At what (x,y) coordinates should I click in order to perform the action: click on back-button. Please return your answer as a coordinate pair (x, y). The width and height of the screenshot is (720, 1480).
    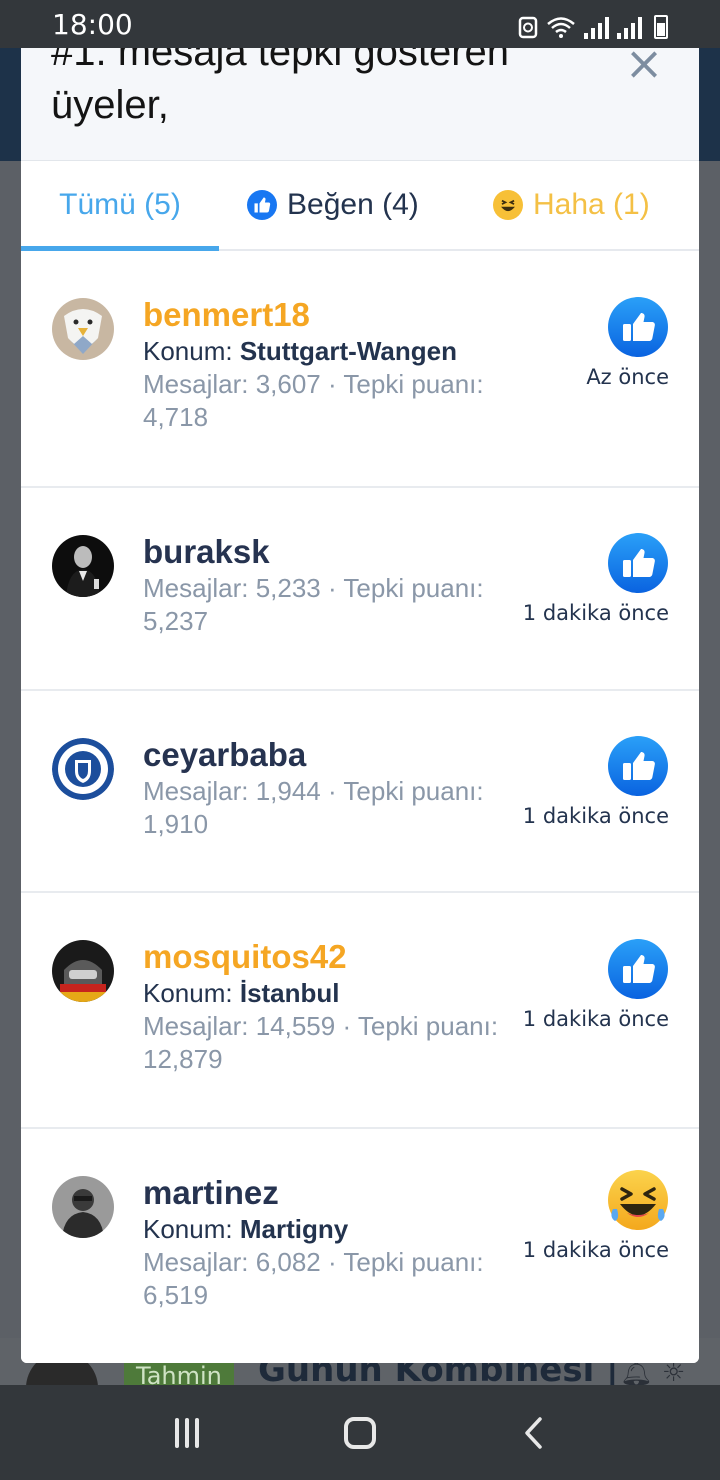
    Looking at the image, I should click on (533, 1433).